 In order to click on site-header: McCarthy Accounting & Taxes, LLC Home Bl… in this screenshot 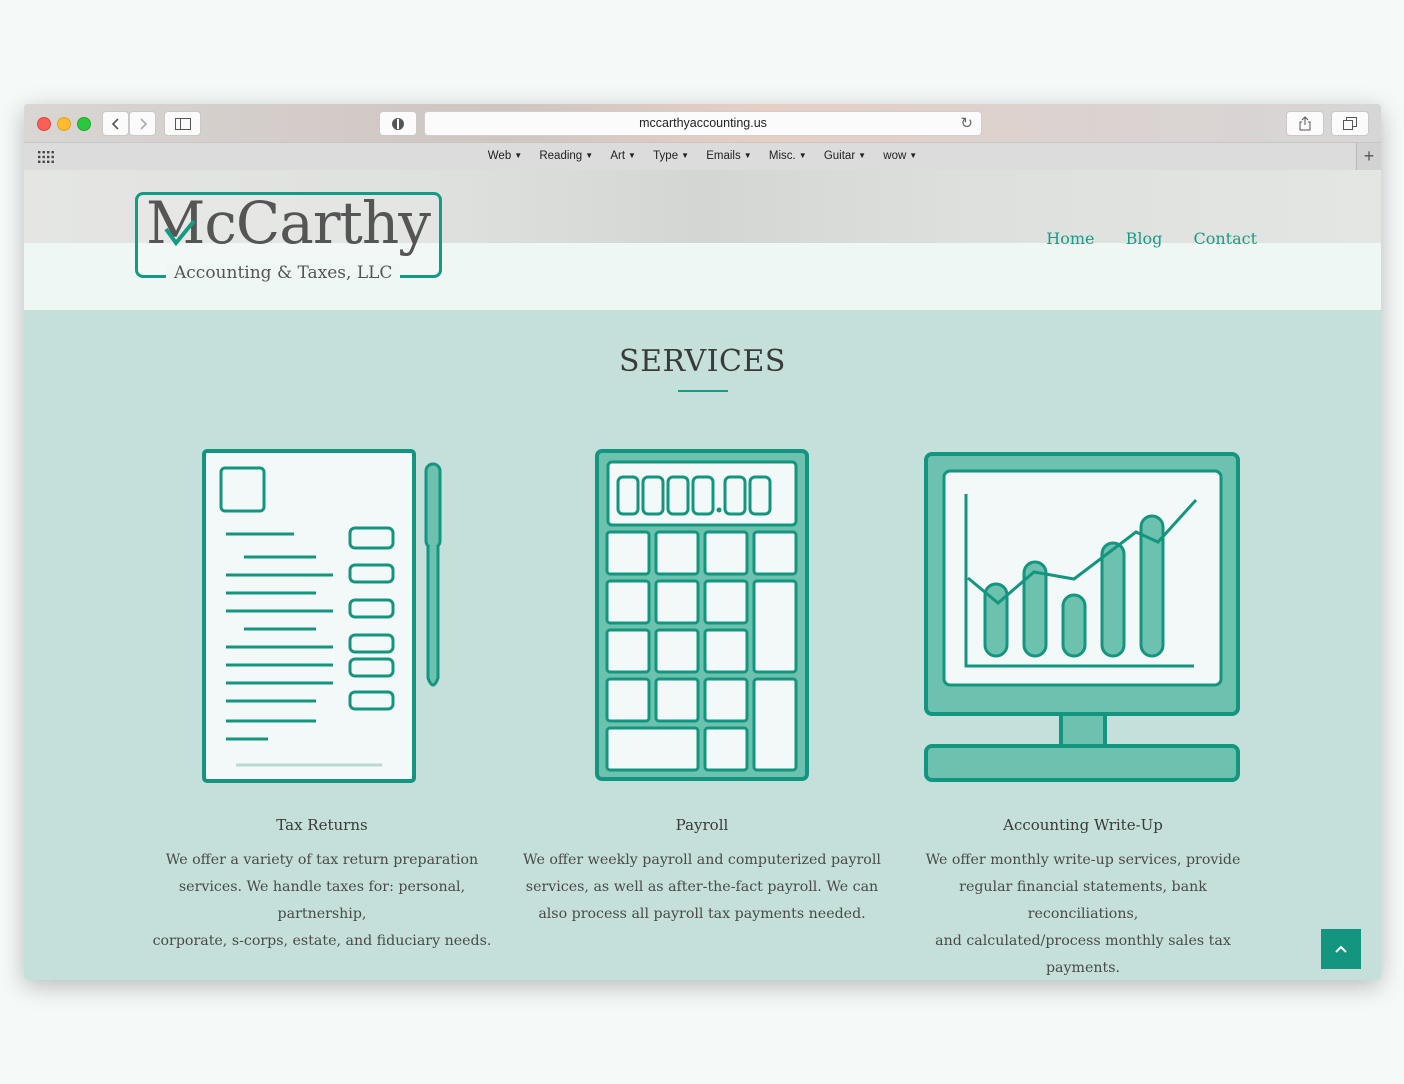, I will do `click(702, 240)`.